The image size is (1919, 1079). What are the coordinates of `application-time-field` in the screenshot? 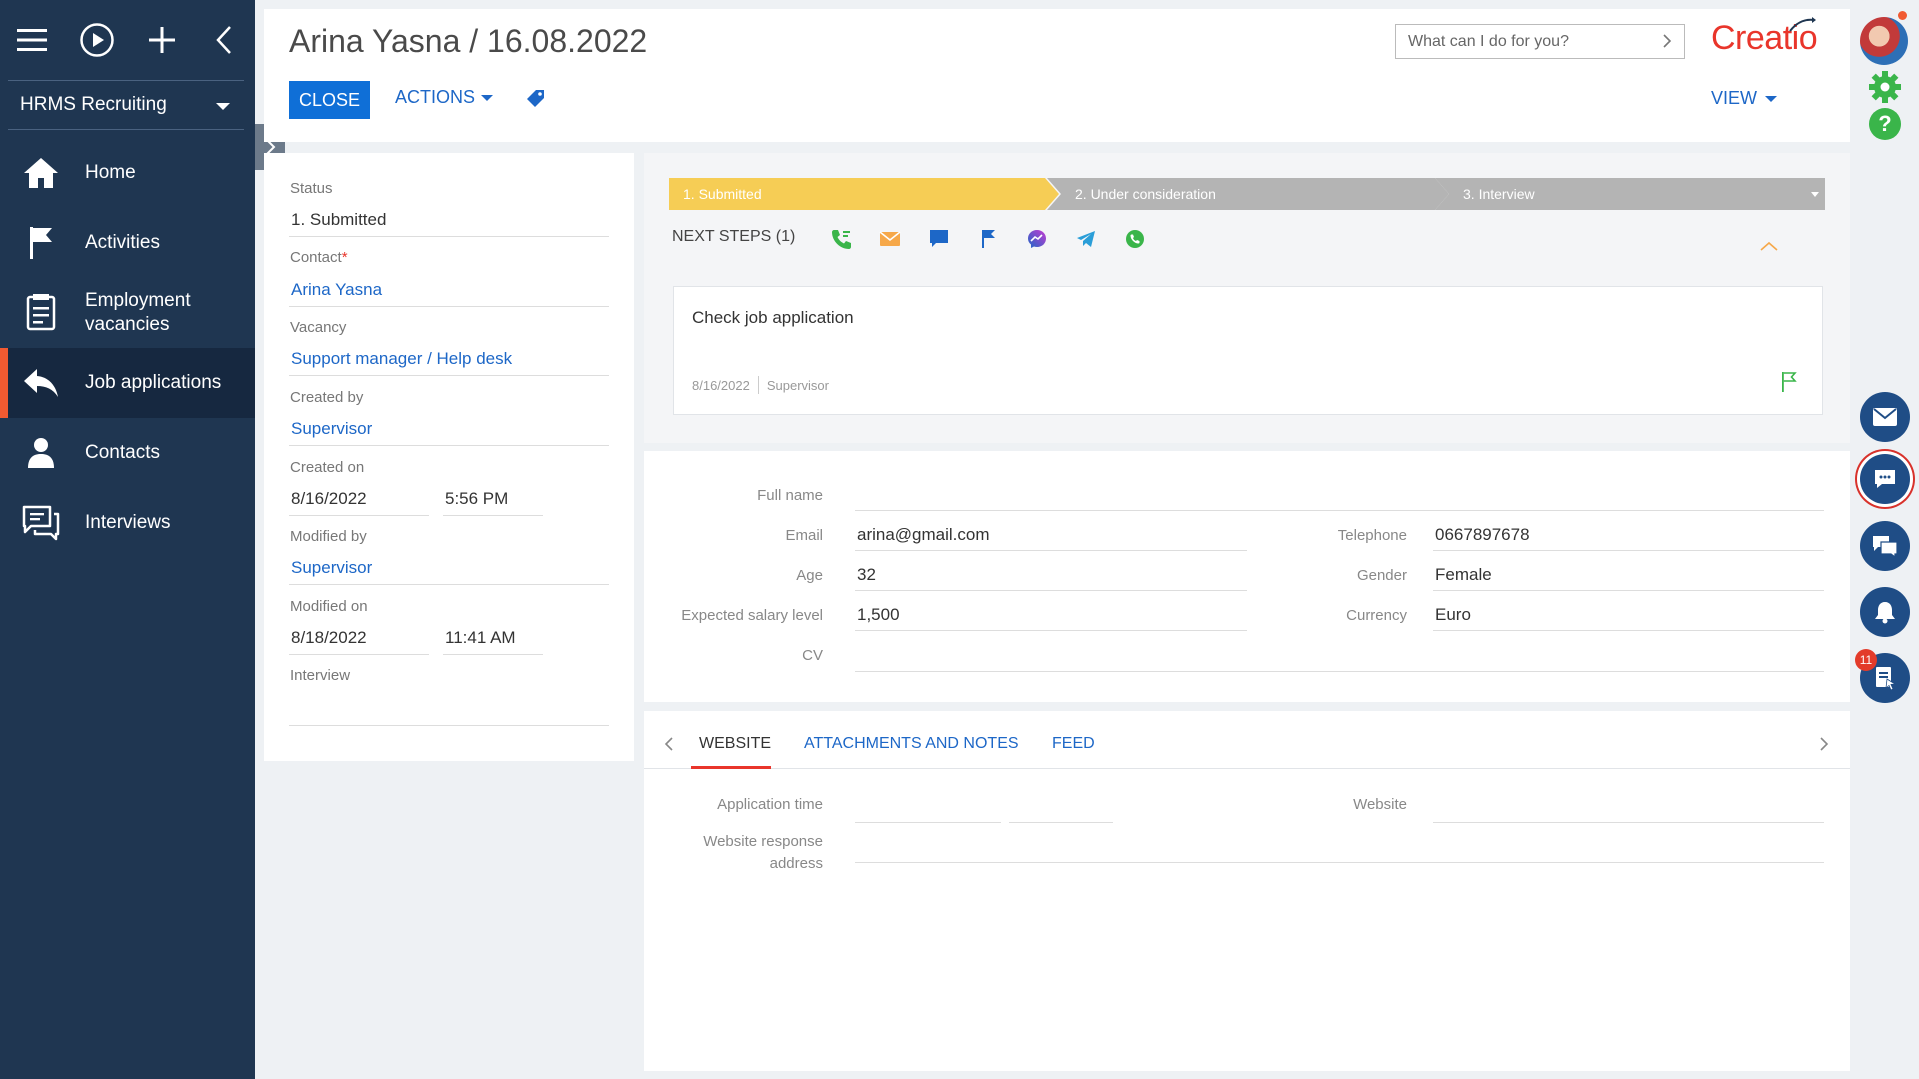 It's located at (1061, 822).